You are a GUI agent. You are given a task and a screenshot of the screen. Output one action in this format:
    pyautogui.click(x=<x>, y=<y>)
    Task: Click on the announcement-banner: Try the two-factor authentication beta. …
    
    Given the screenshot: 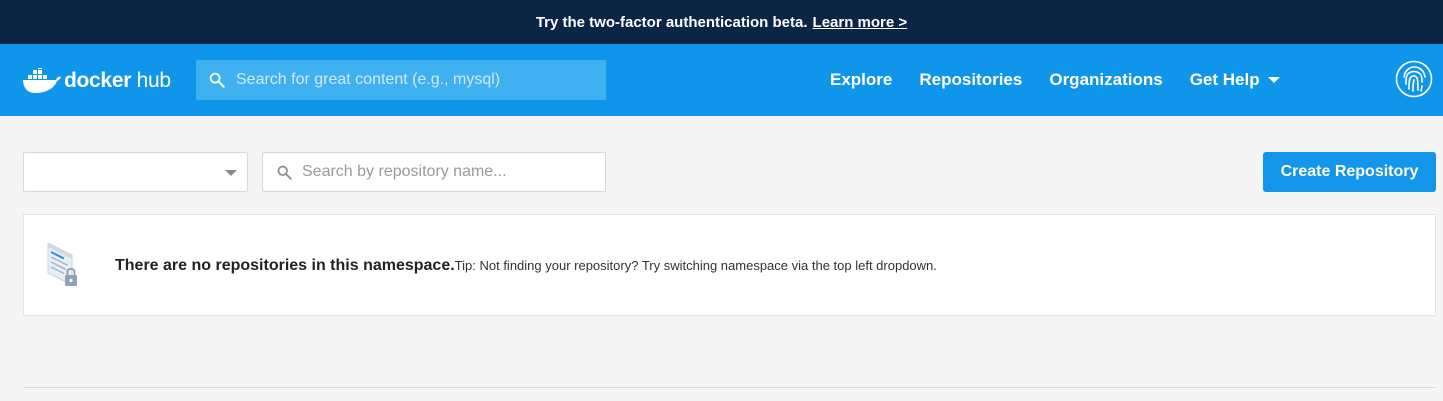 What is the action you would take?
    pyautogui.click(x=721, y=22)
    